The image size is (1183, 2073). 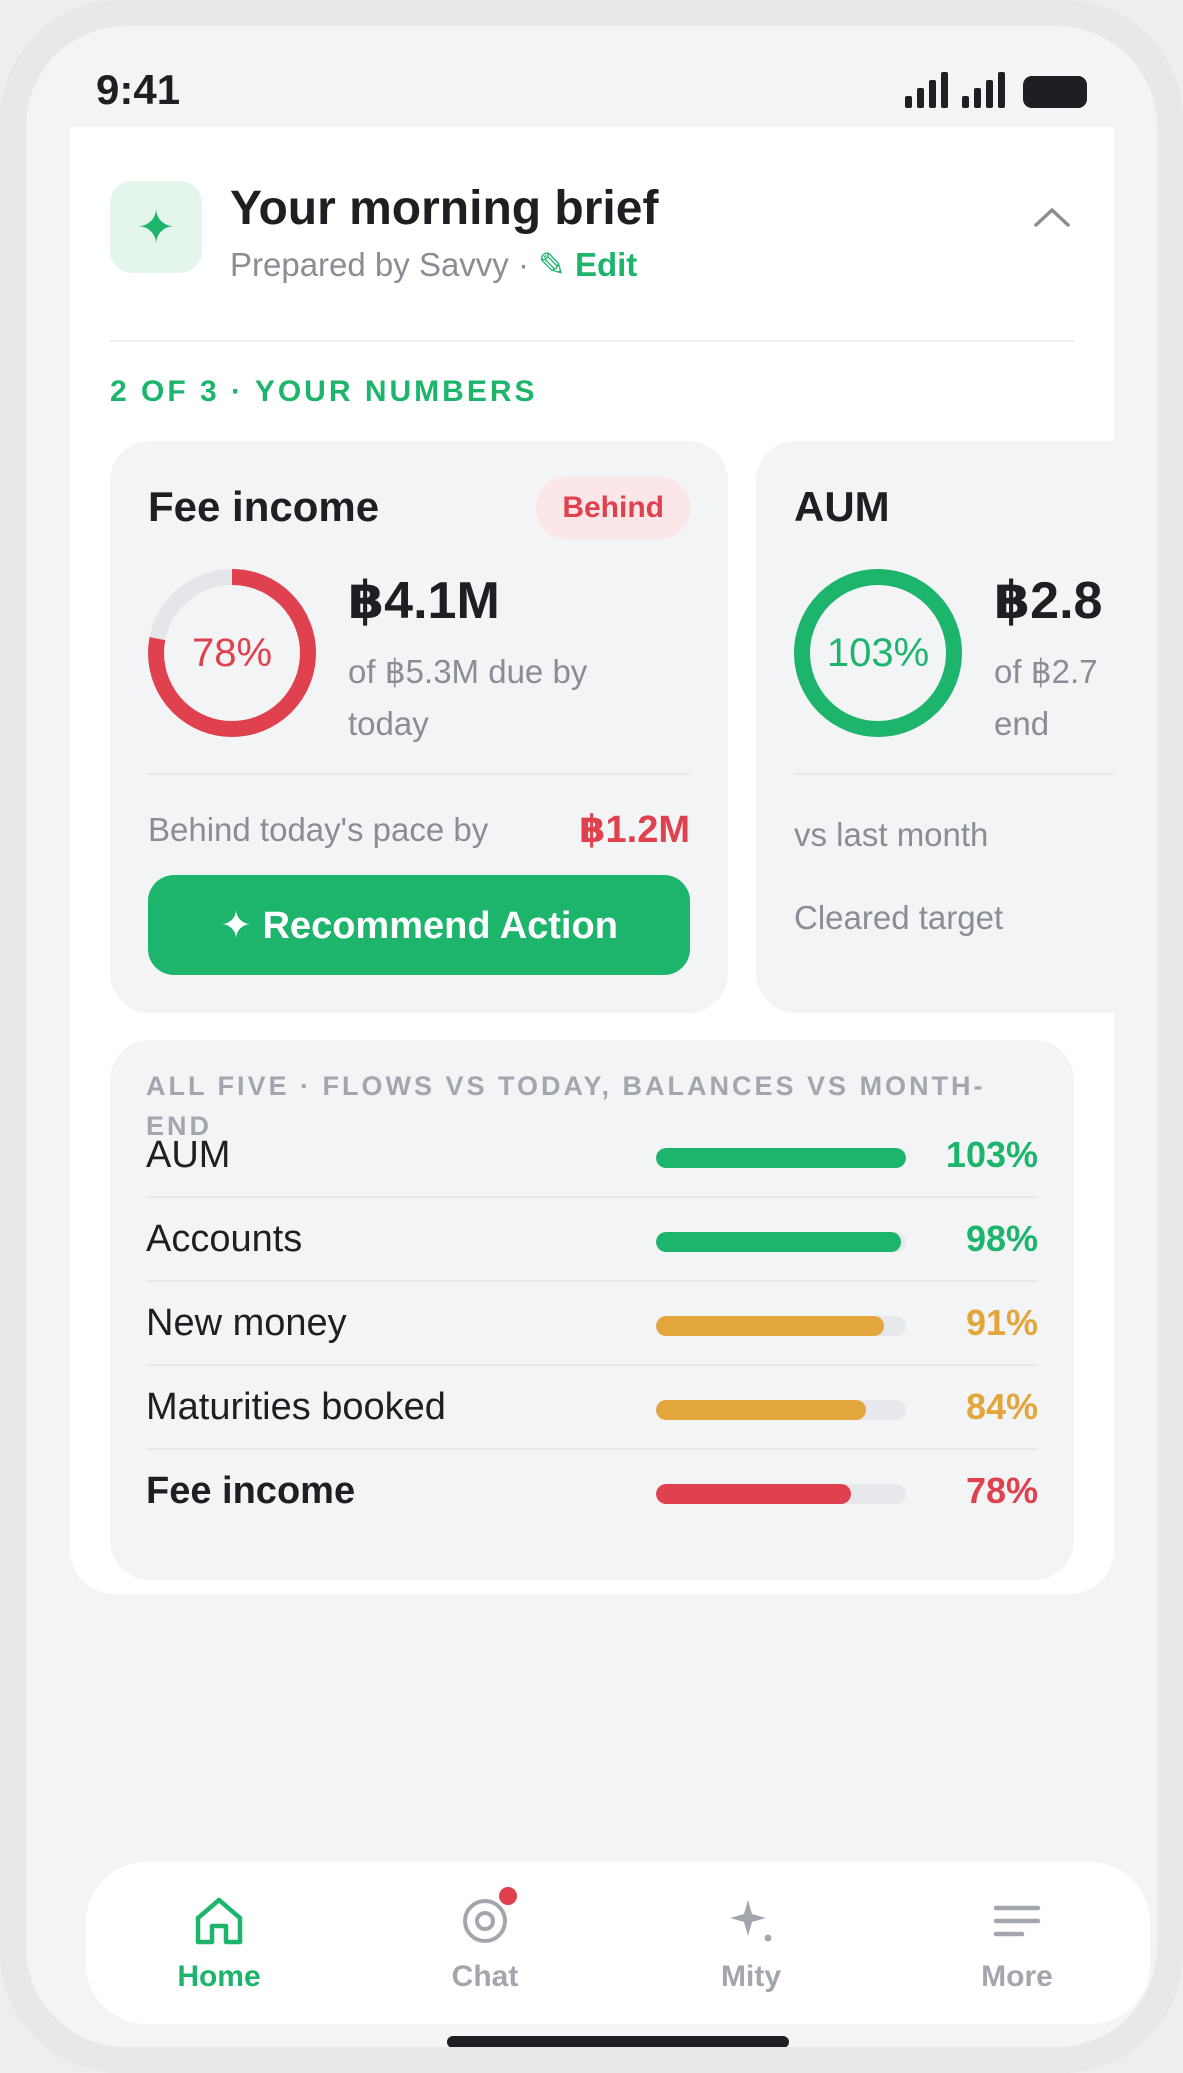 I want to click on summary-row: New money 91%, so click(x=592, y=1324).